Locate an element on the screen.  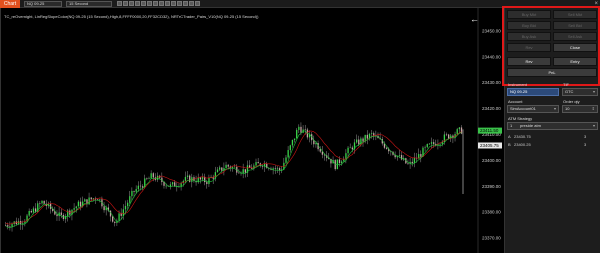
link-icon is located at coordinates (197, 3).